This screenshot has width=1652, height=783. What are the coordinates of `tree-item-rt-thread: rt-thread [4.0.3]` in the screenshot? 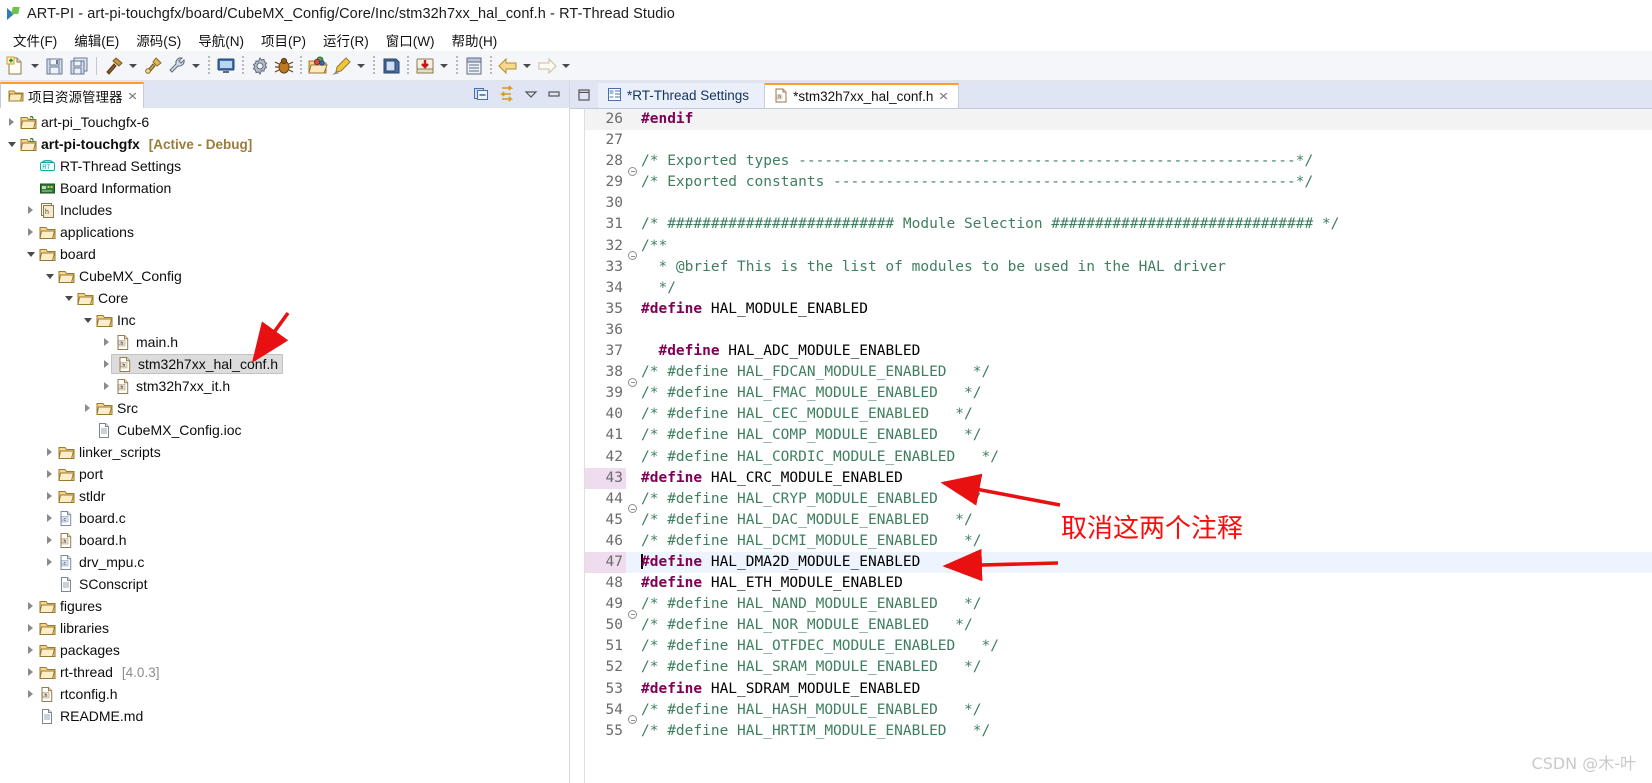 It's located at (284, 672).